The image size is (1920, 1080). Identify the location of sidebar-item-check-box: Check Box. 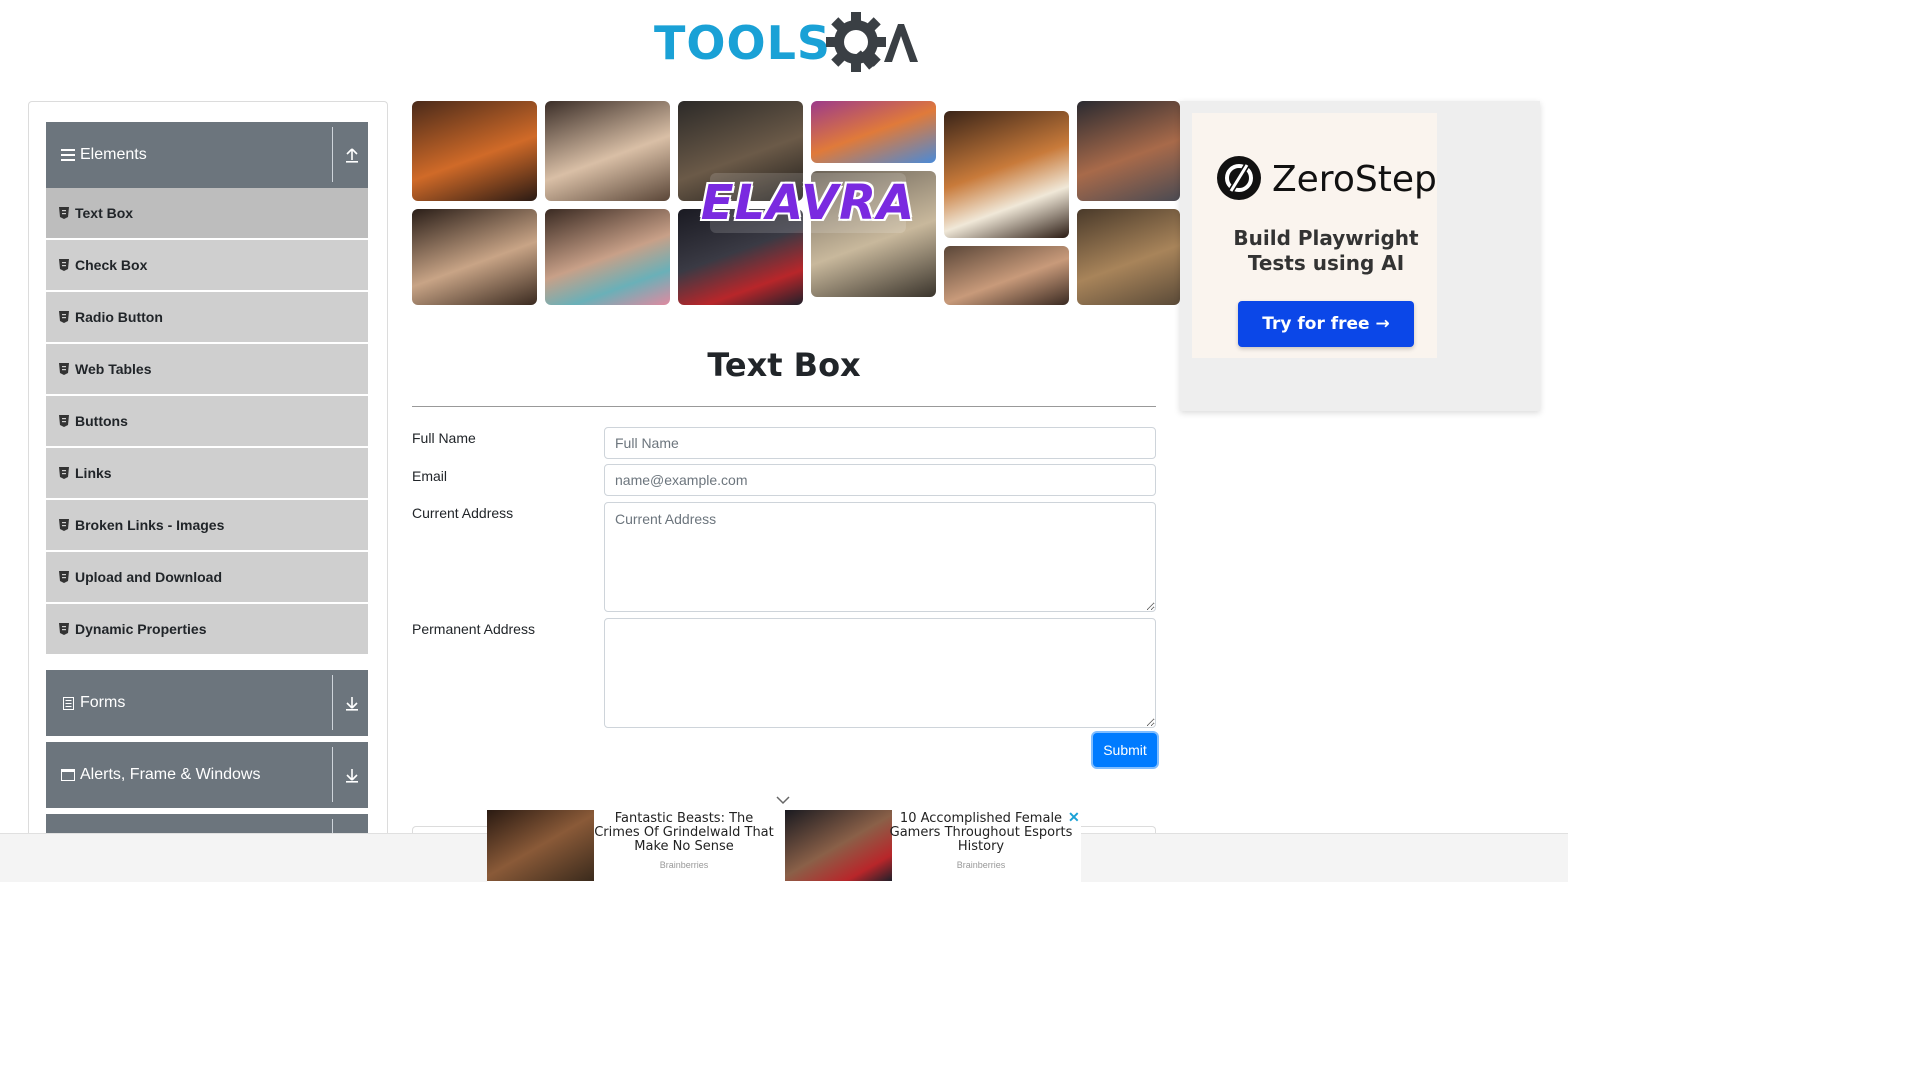
(207, 265).